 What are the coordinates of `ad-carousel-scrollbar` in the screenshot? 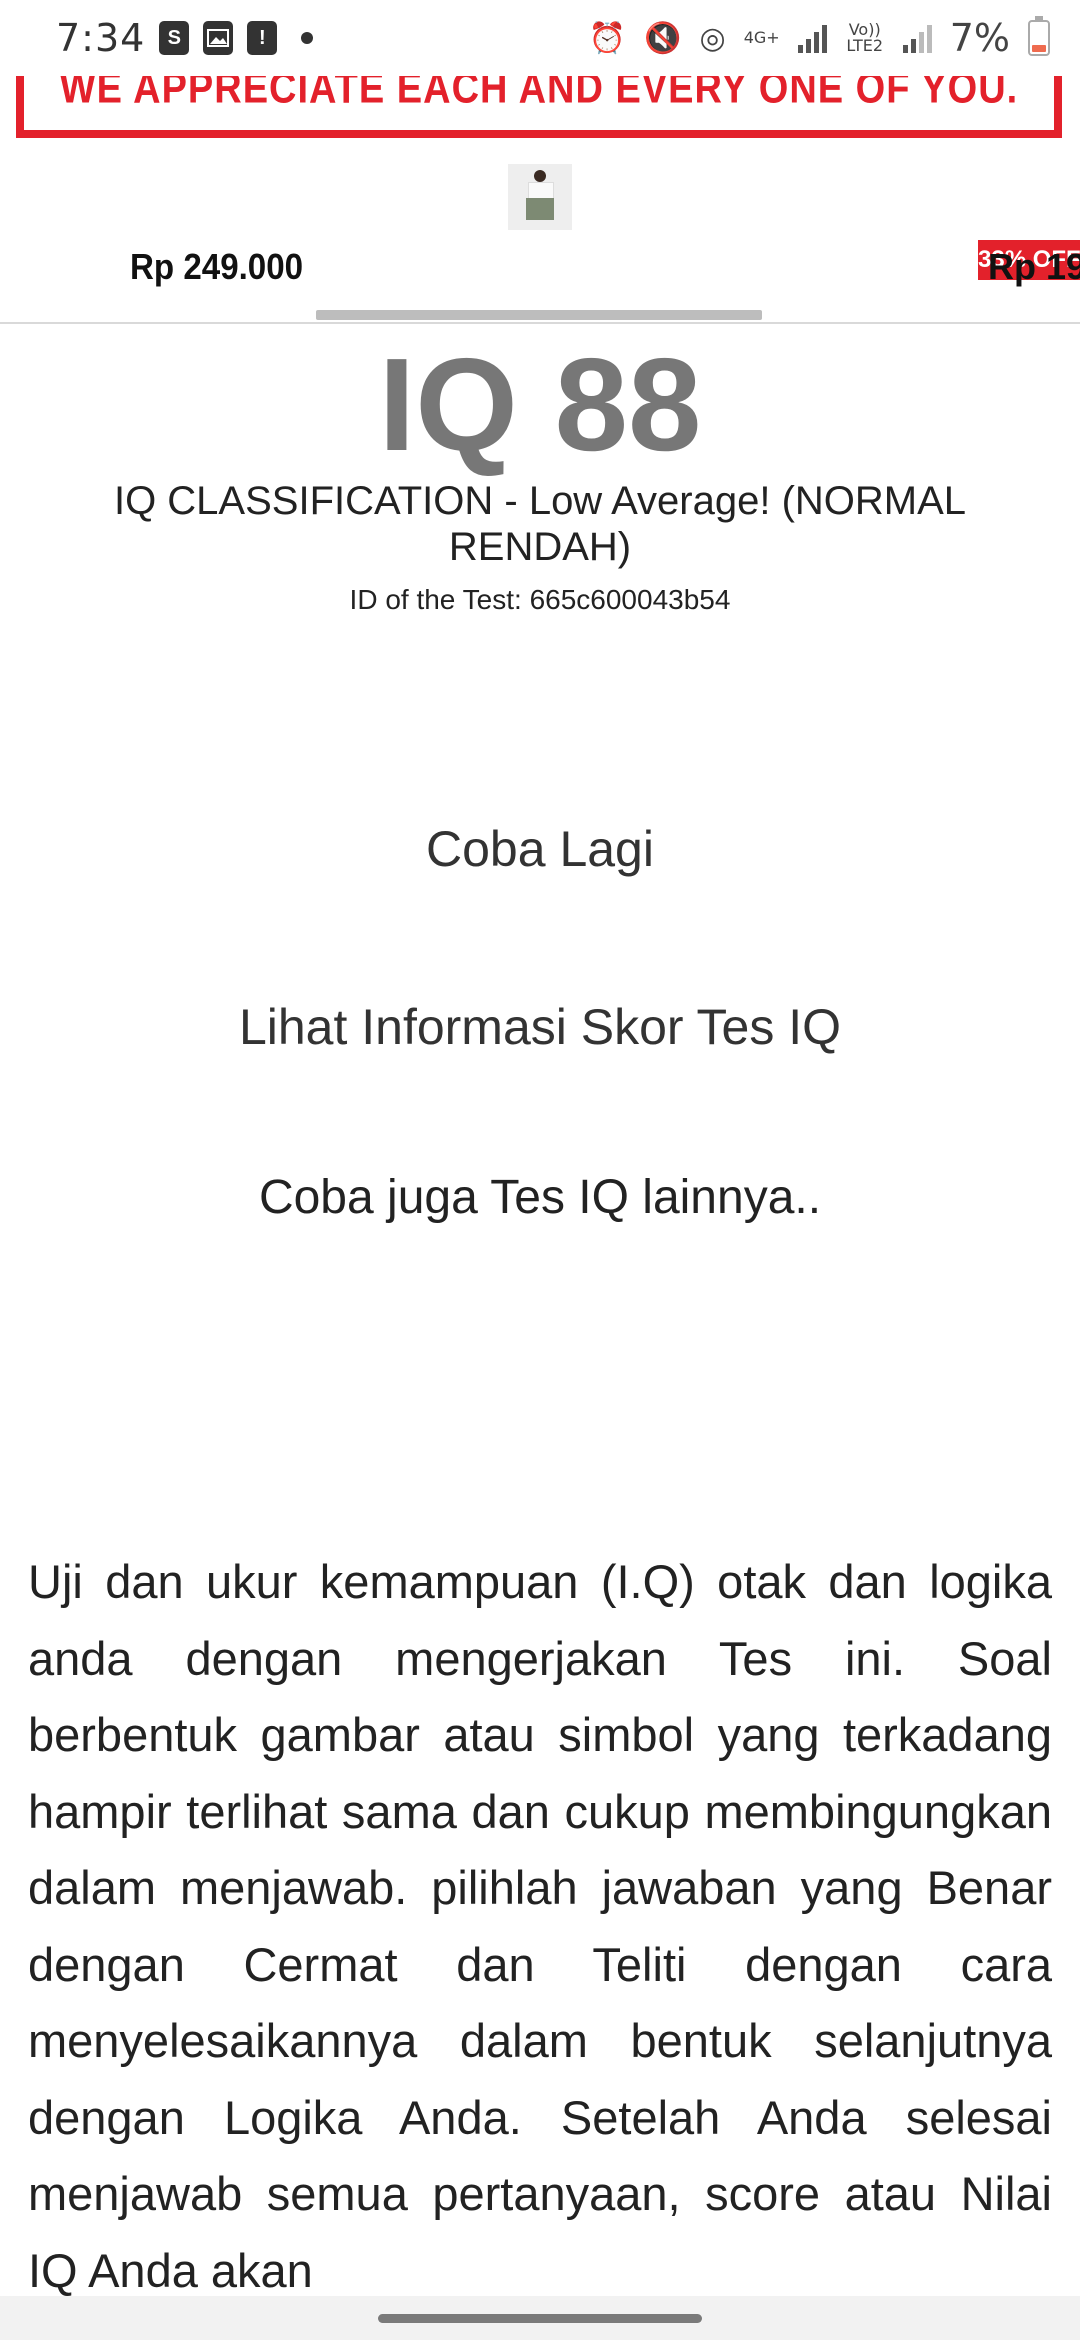 It's located at (539, 315).